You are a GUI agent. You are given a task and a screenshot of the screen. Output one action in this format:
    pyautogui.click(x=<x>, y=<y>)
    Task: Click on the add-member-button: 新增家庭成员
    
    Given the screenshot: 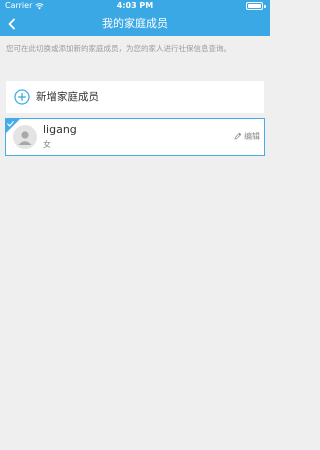 What is the action you would take?
    pyautogui.click(x=135, y=97)
    